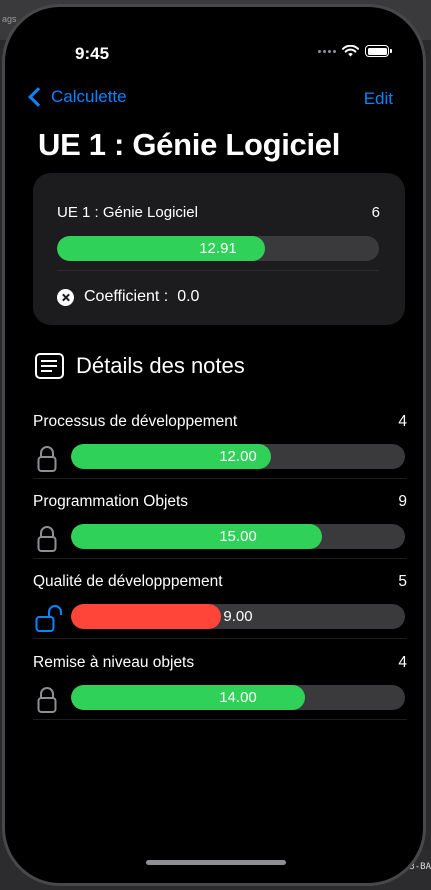 This screenshot has height=890, width=431. Describe the element at coordinates (127, 212) in the screenshot. I see `summary-name: UE 1 : Génie Logiciel` at that location.